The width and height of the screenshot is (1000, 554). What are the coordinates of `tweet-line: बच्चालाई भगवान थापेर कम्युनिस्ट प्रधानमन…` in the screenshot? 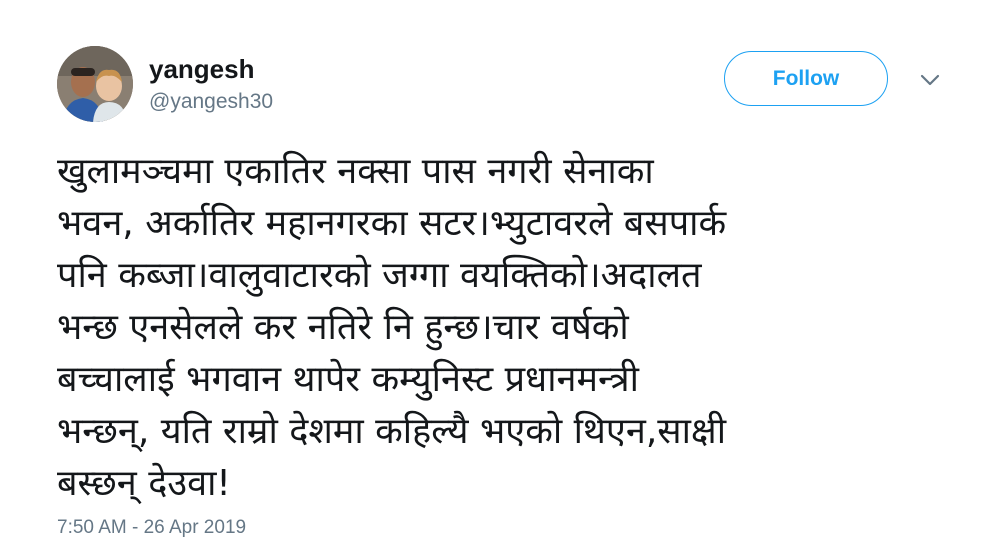 It's located at (348, 379).